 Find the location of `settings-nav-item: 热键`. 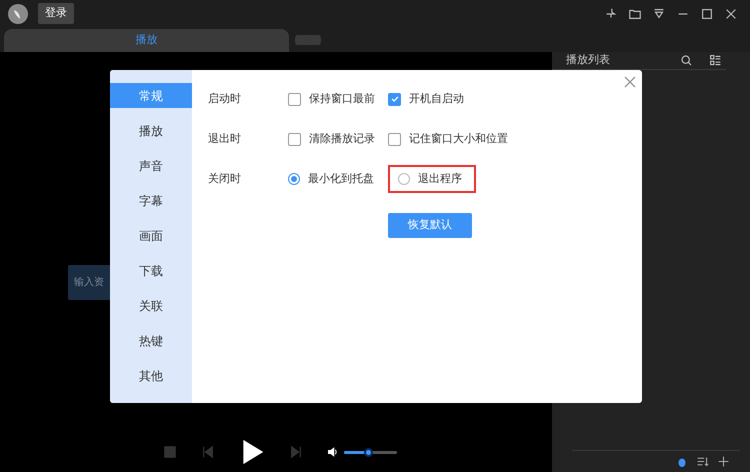

settings-nav-item: 热键 is located at coordinates (151, 340).